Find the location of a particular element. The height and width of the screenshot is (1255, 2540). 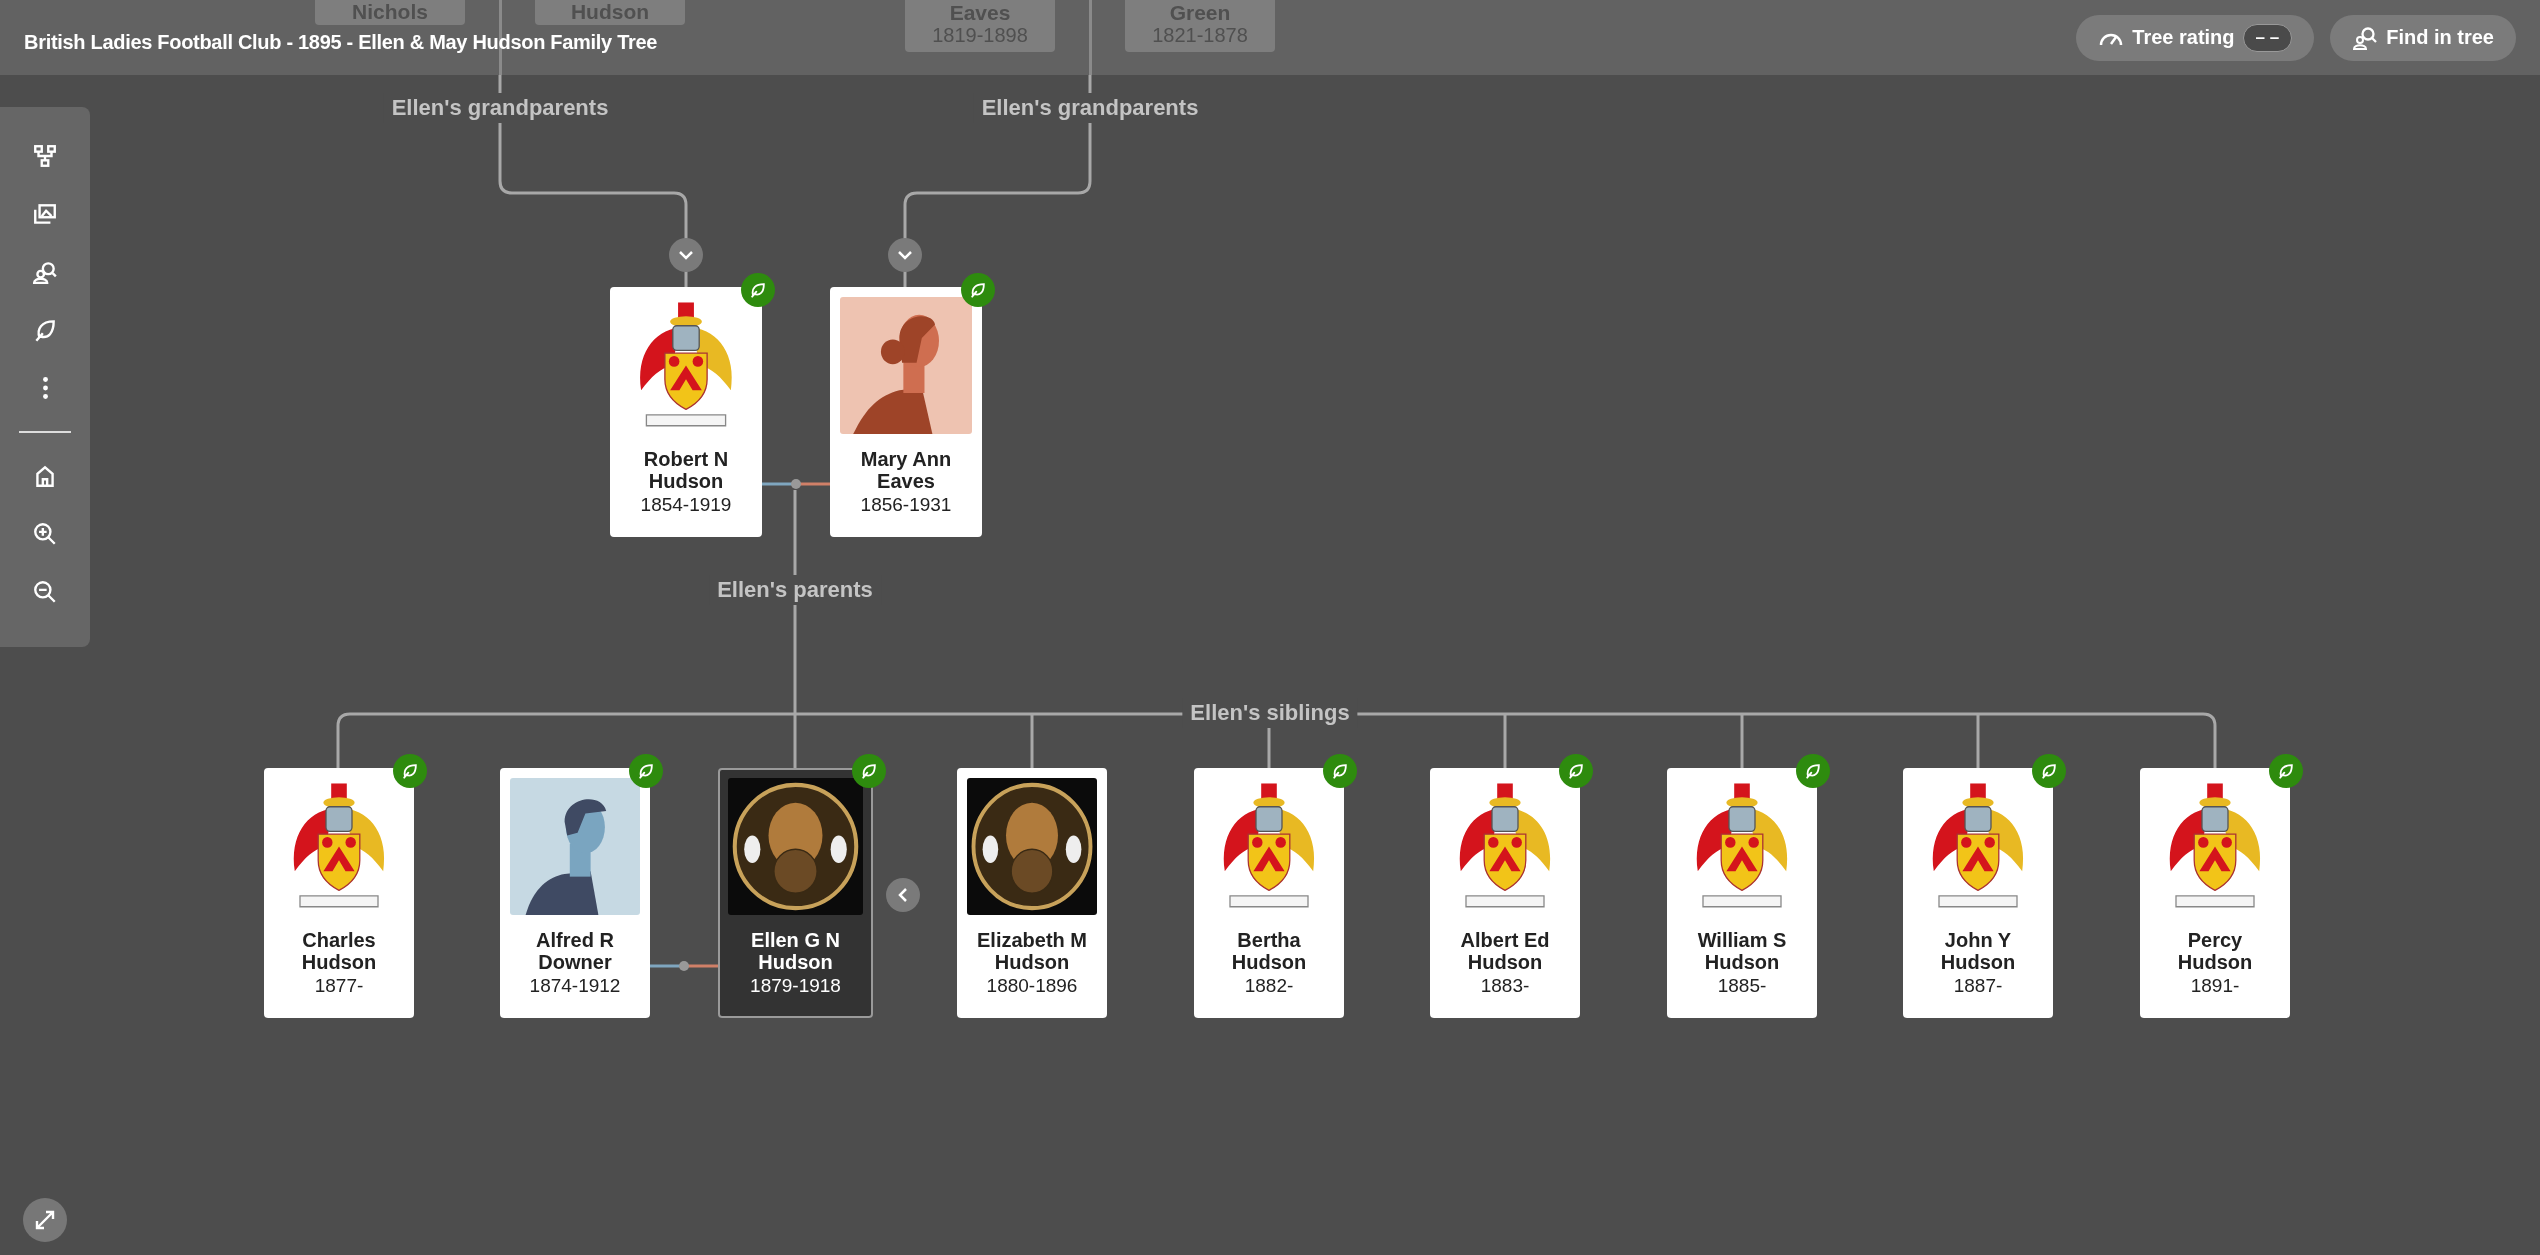

find-in-tree-button: Find in tree is located at coordinates (2423, 37).